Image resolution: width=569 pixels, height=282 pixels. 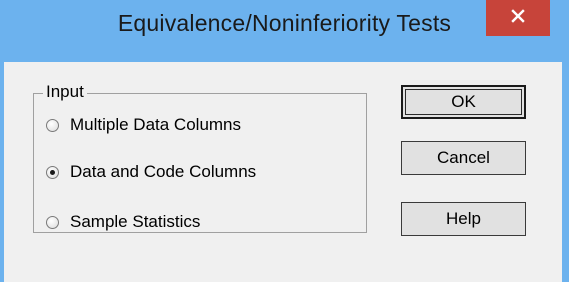 What do you see at coordinates (284, 23) in the screenshot?
I see `dialog-title: Equivalence/Noninferiority Tests` at bounding box center [284, 23].